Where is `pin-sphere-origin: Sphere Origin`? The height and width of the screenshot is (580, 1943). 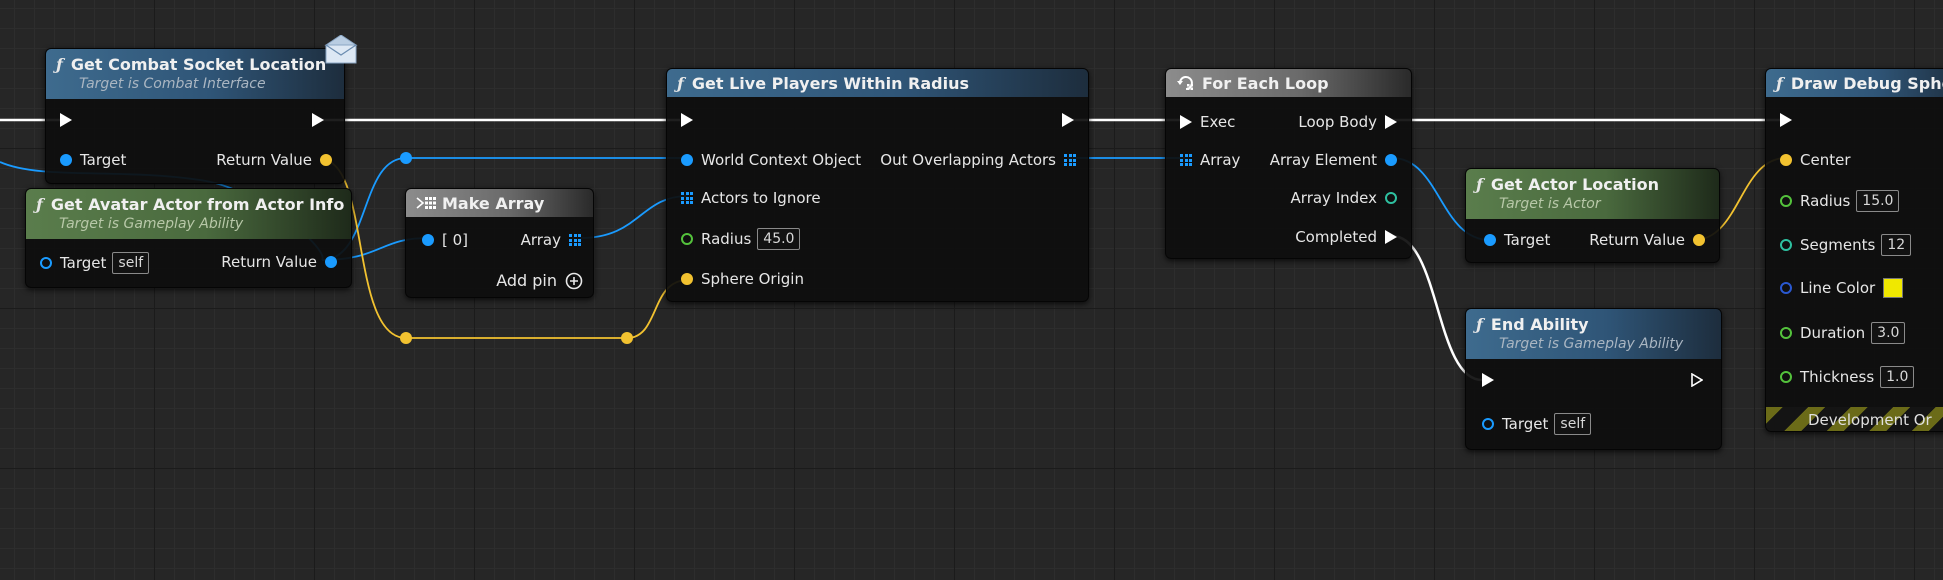 pin-sphere-origin: Sphere Origin is located at coordinates (742, 279).